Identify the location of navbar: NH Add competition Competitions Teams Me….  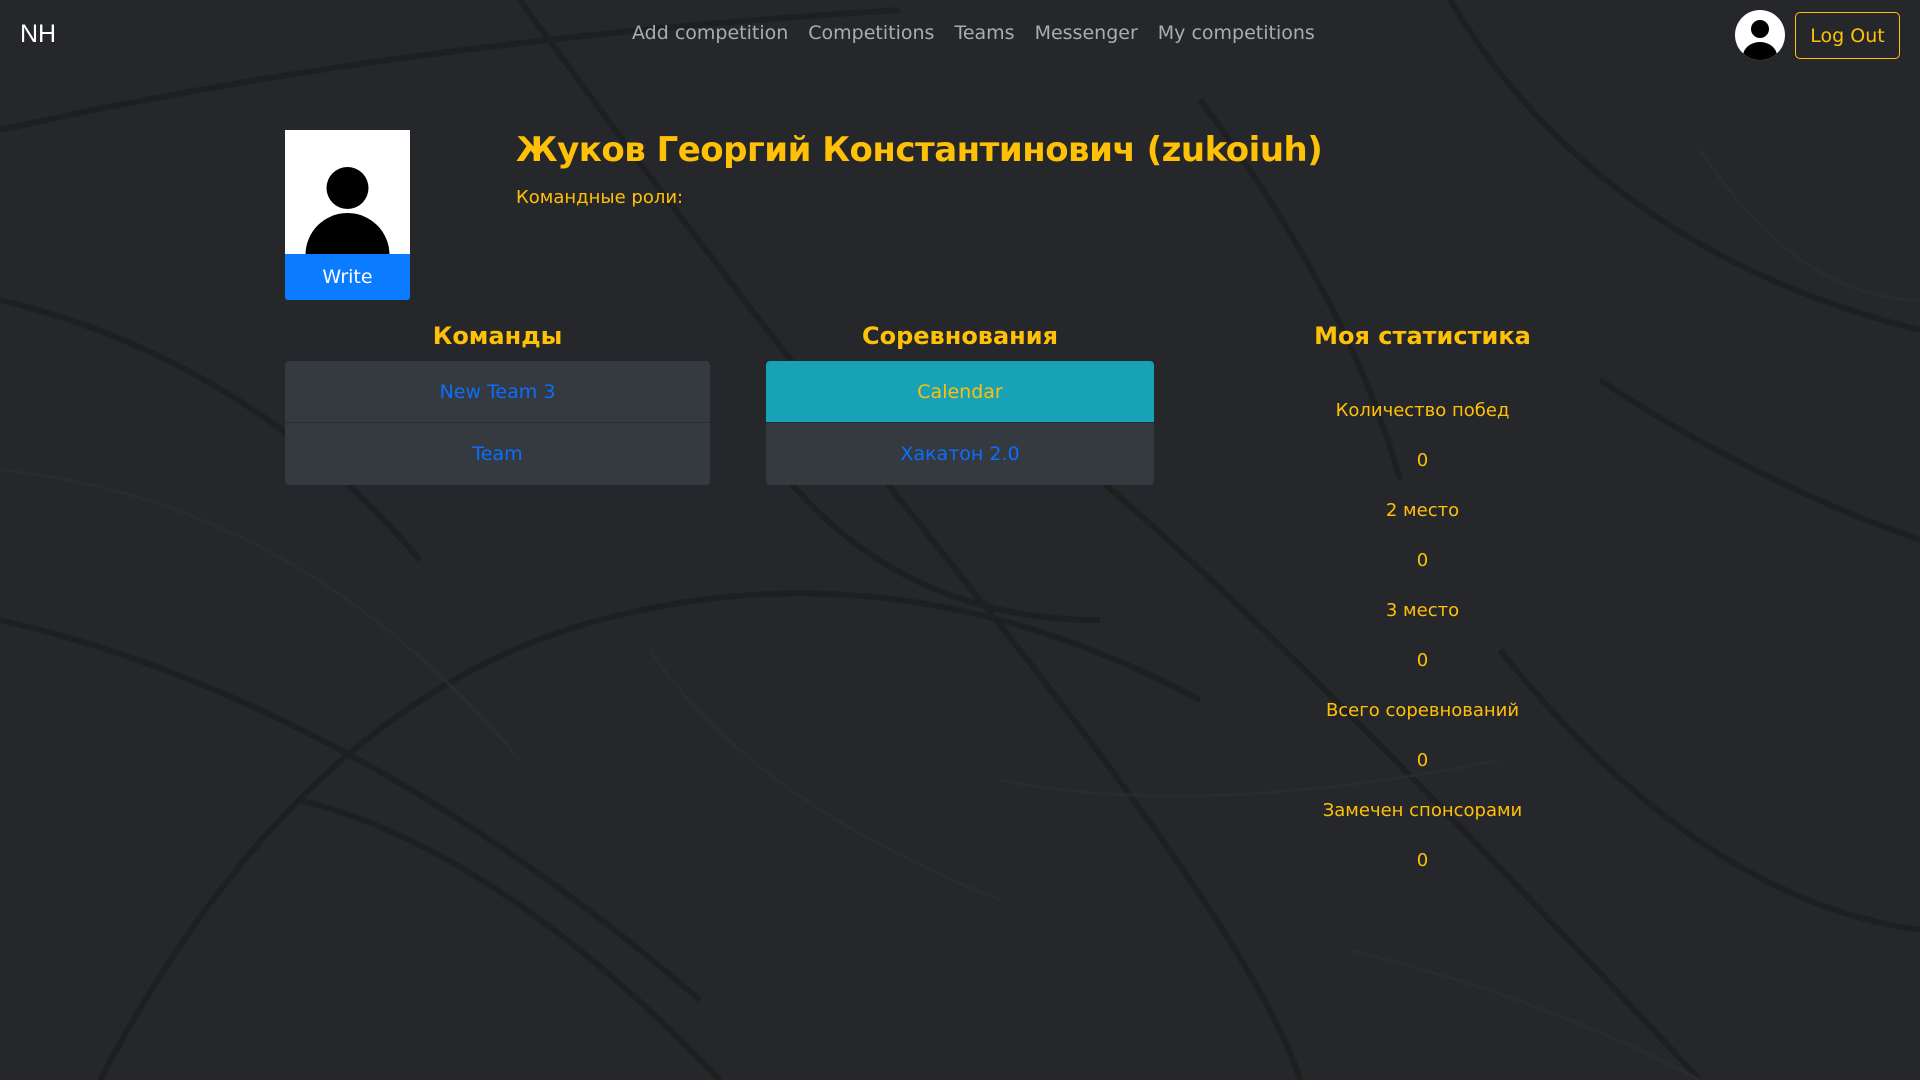
(960, 36).